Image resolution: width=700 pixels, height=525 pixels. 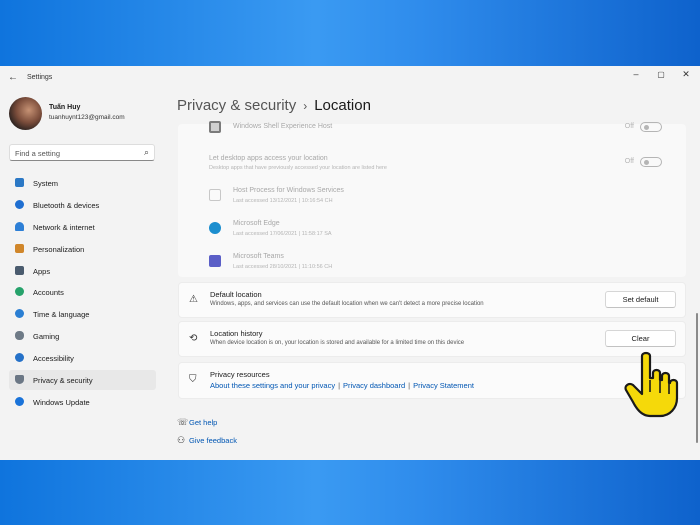 What do you see at coordinates (272, 385) in the screenshot?
I see `about-settings-link: About these settings and your privacy` at bounding box center [272, 385].